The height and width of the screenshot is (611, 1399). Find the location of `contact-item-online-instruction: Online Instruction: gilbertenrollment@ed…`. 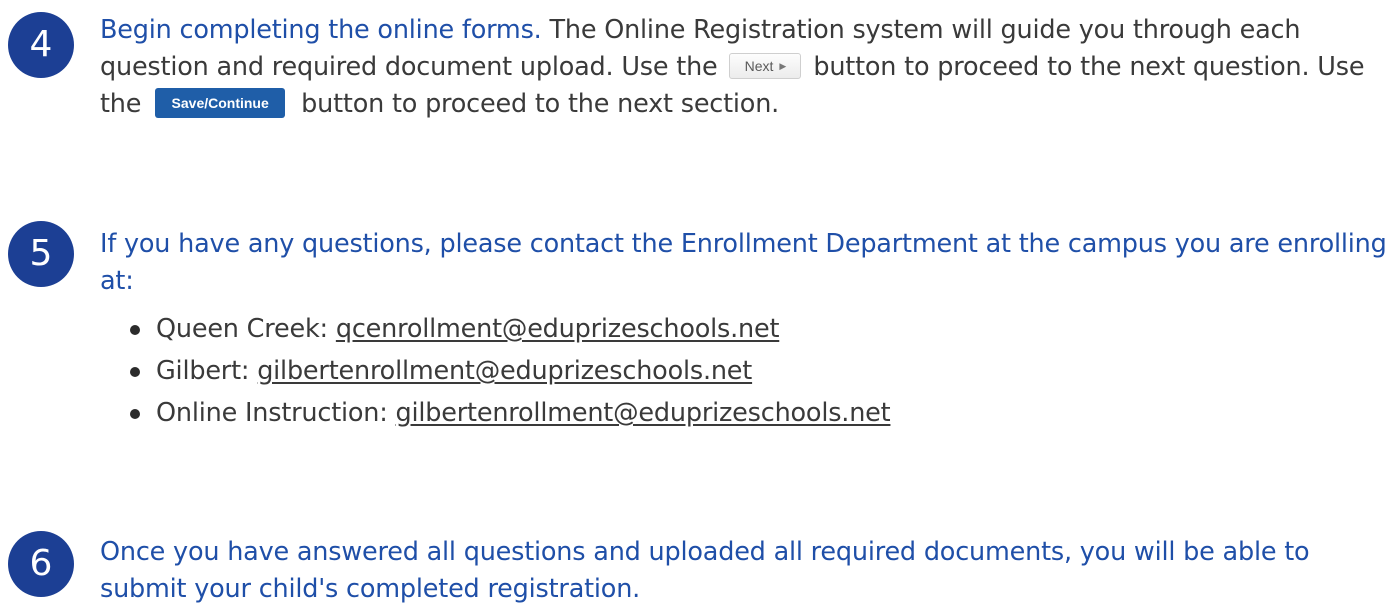

contact-item-online-instruction: Online Instruction: gilbertenrollment@ed… is located at coordinates (510, 413).